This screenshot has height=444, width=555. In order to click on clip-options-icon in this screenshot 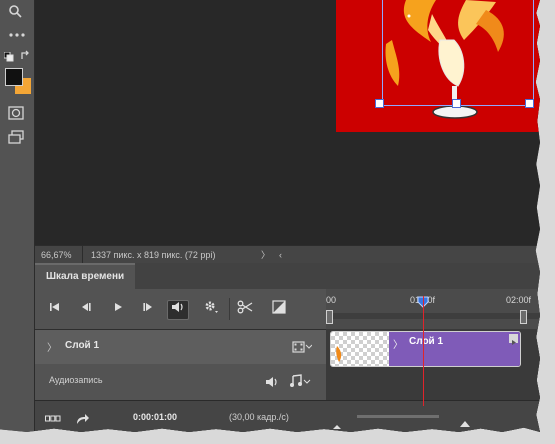, I will do `click(513, 339)`.